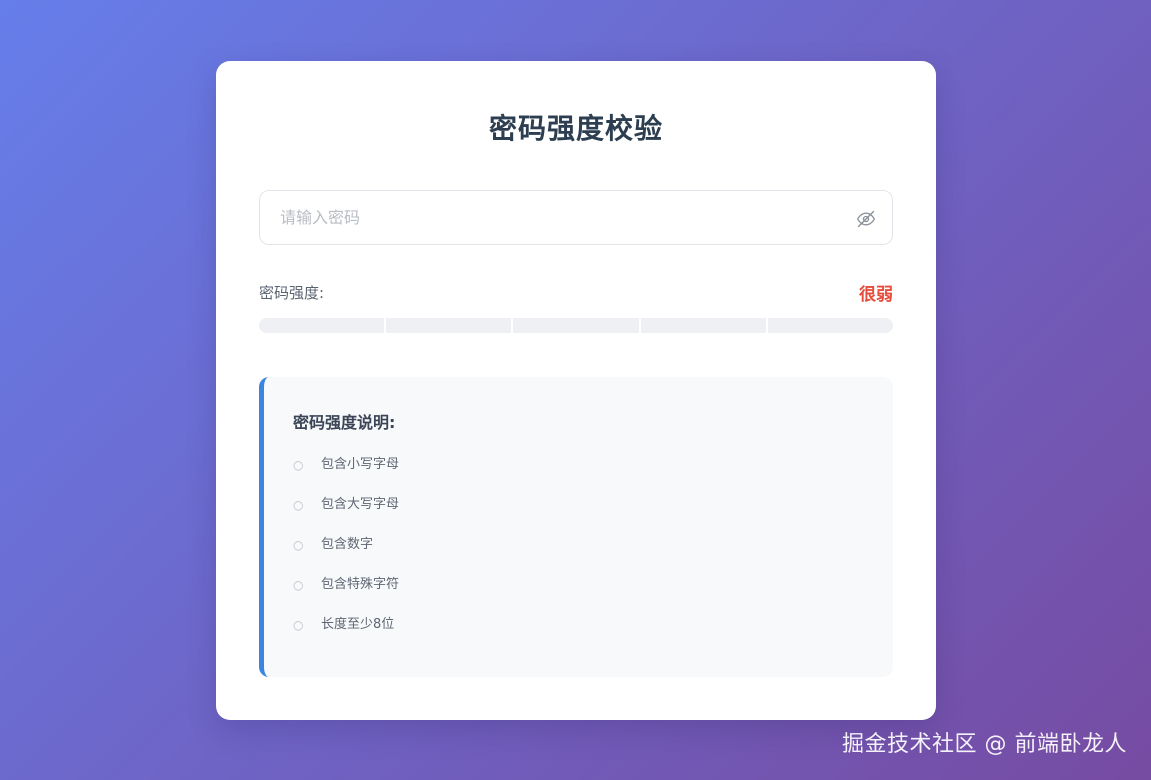  Describe the element at coordinates (292, 293) in the screenshot. I see `strength-label: 密码强度:` at that location.